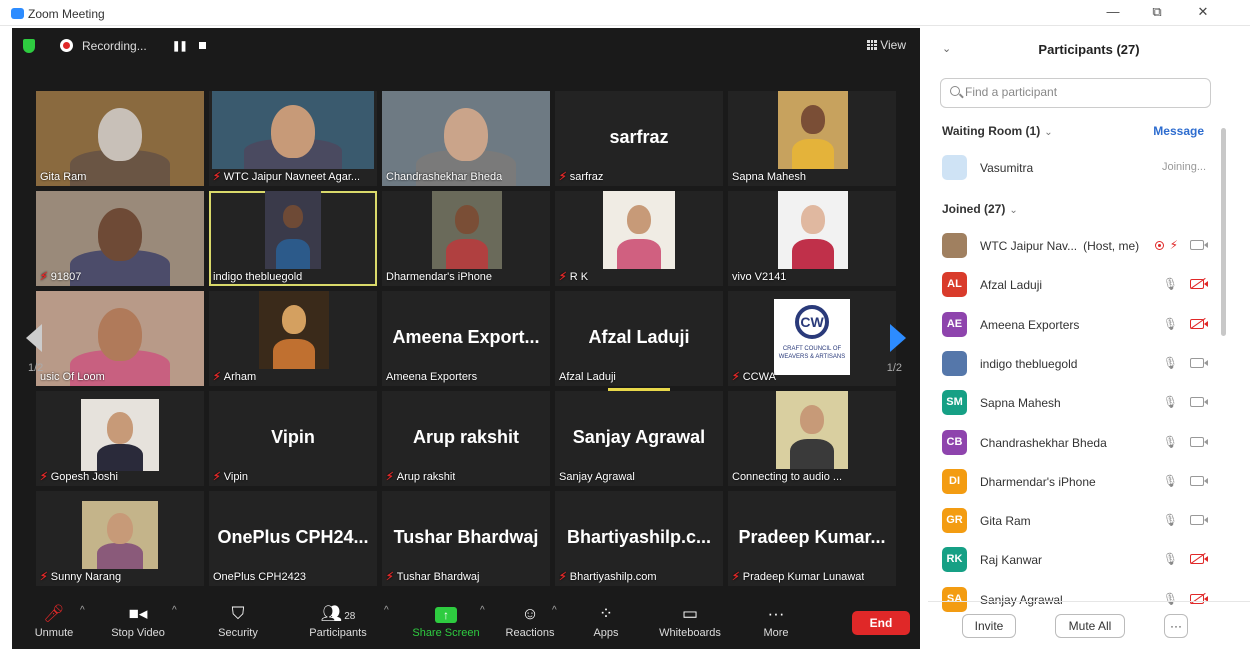  What do you see at coordinates (202, 45) in the screenshot?
I see `stop-recording-icon` at bounding box center [202, 45].